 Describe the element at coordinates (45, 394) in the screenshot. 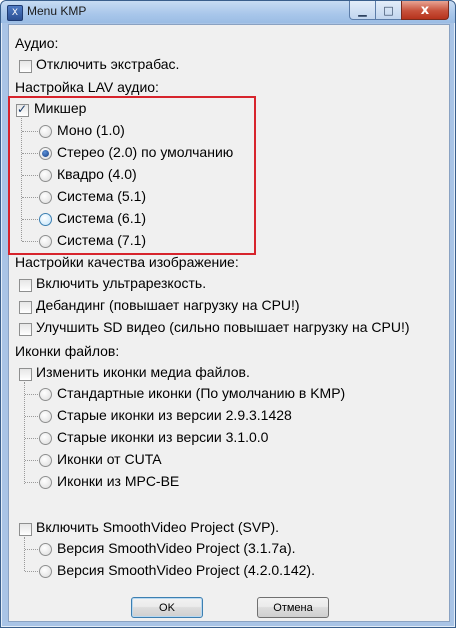

I see `radio-standard-icons` at that location.